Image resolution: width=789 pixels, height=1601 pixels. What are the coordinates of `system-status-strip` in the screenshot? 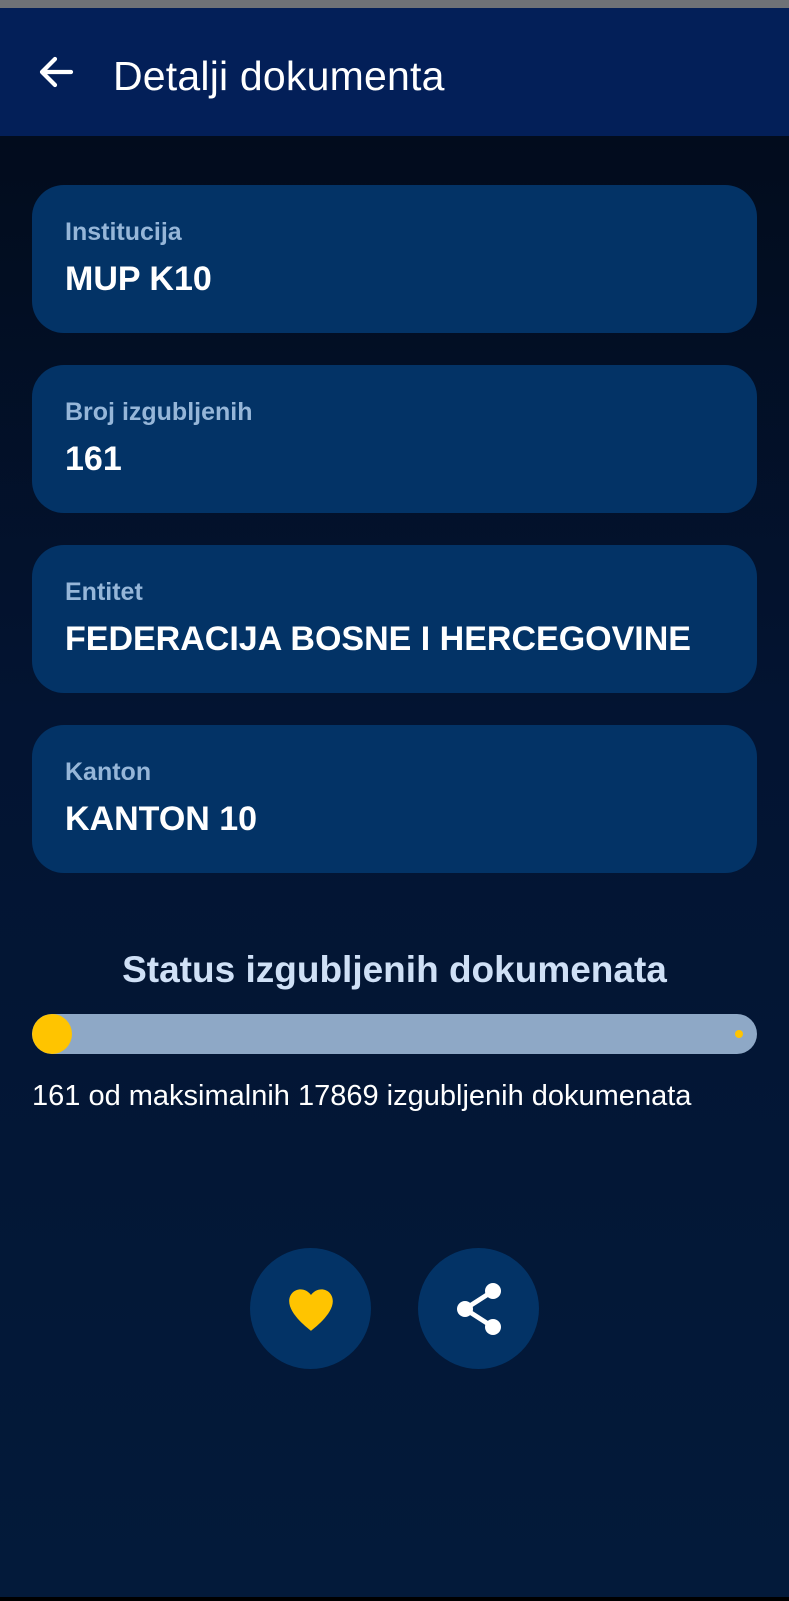 It's located at (394, 4).